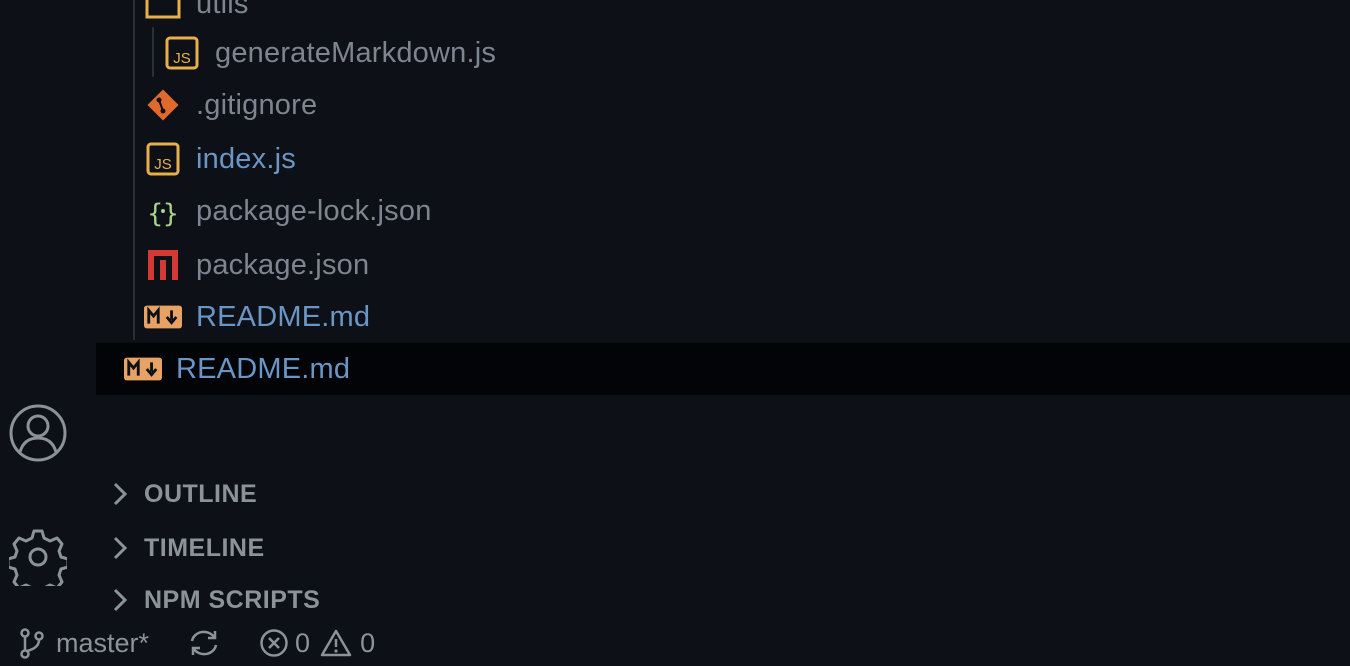 The height and width of the screenshot is (666, 1350). Describe the element at coordinates (314, 210) in the screenshot. I see `tree-item-label: package-lock.json` at that location.